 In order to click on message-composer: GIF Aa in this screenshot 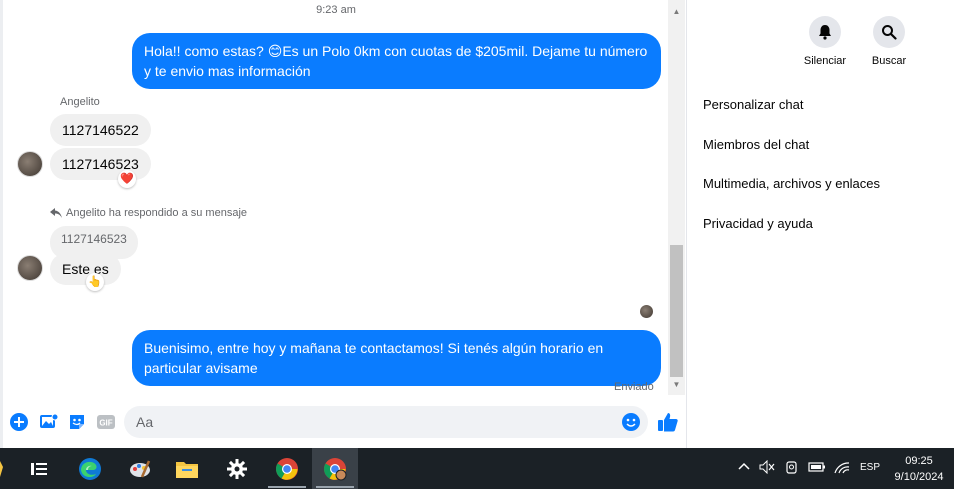, I will do `click(343, 422)`.